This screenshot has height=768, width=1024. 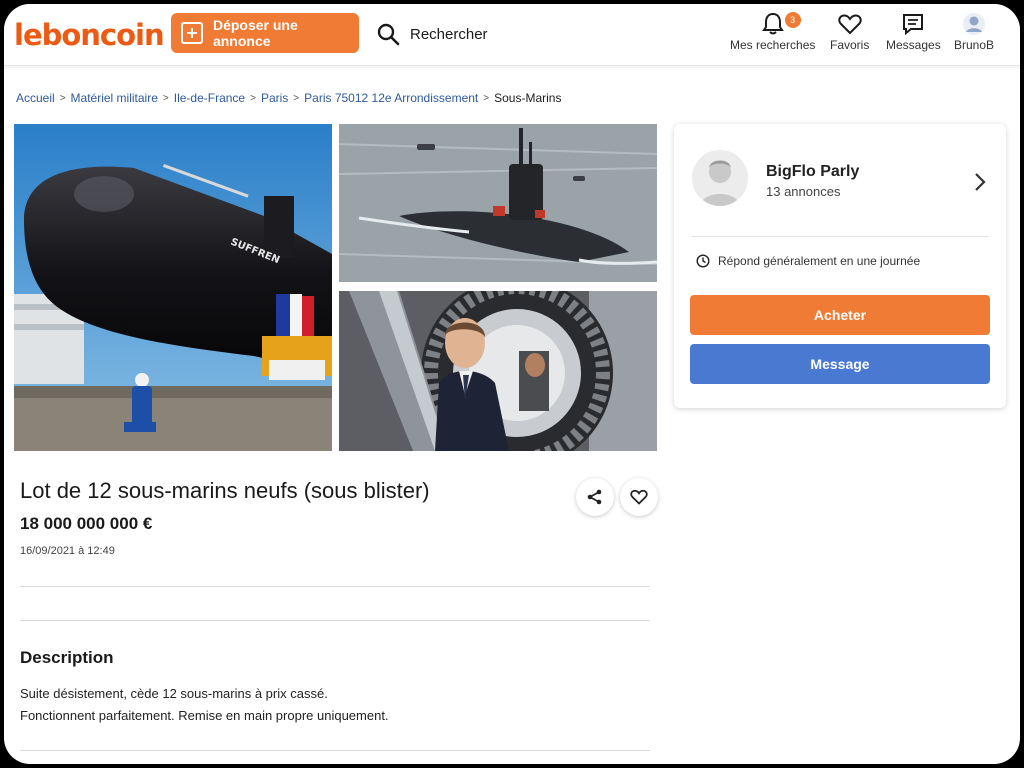 What do you see at coordinates (703, 261) in the screenshot?
I see `clock-icon` at bounding box center [703, 261].